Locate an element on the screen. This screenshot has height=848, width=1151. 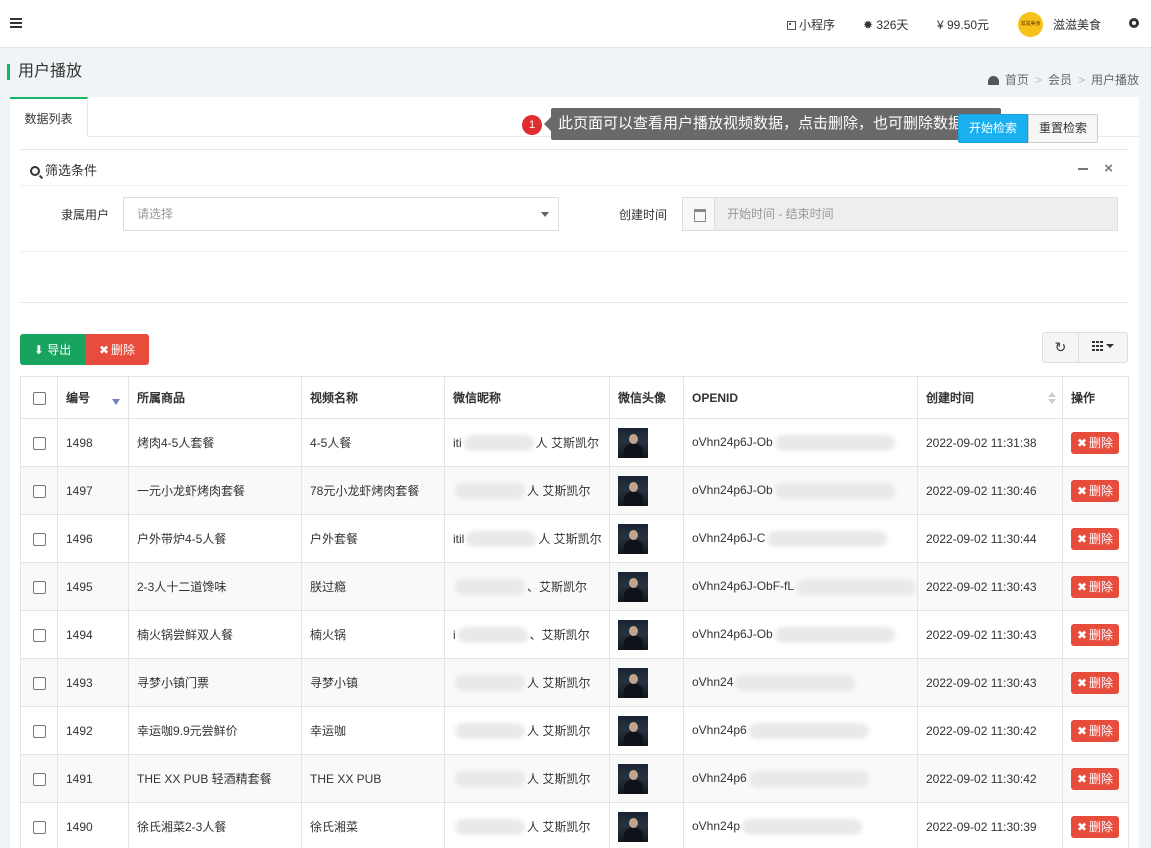
tab-data-list: 数据列表 is located at coordinates (49, 117).